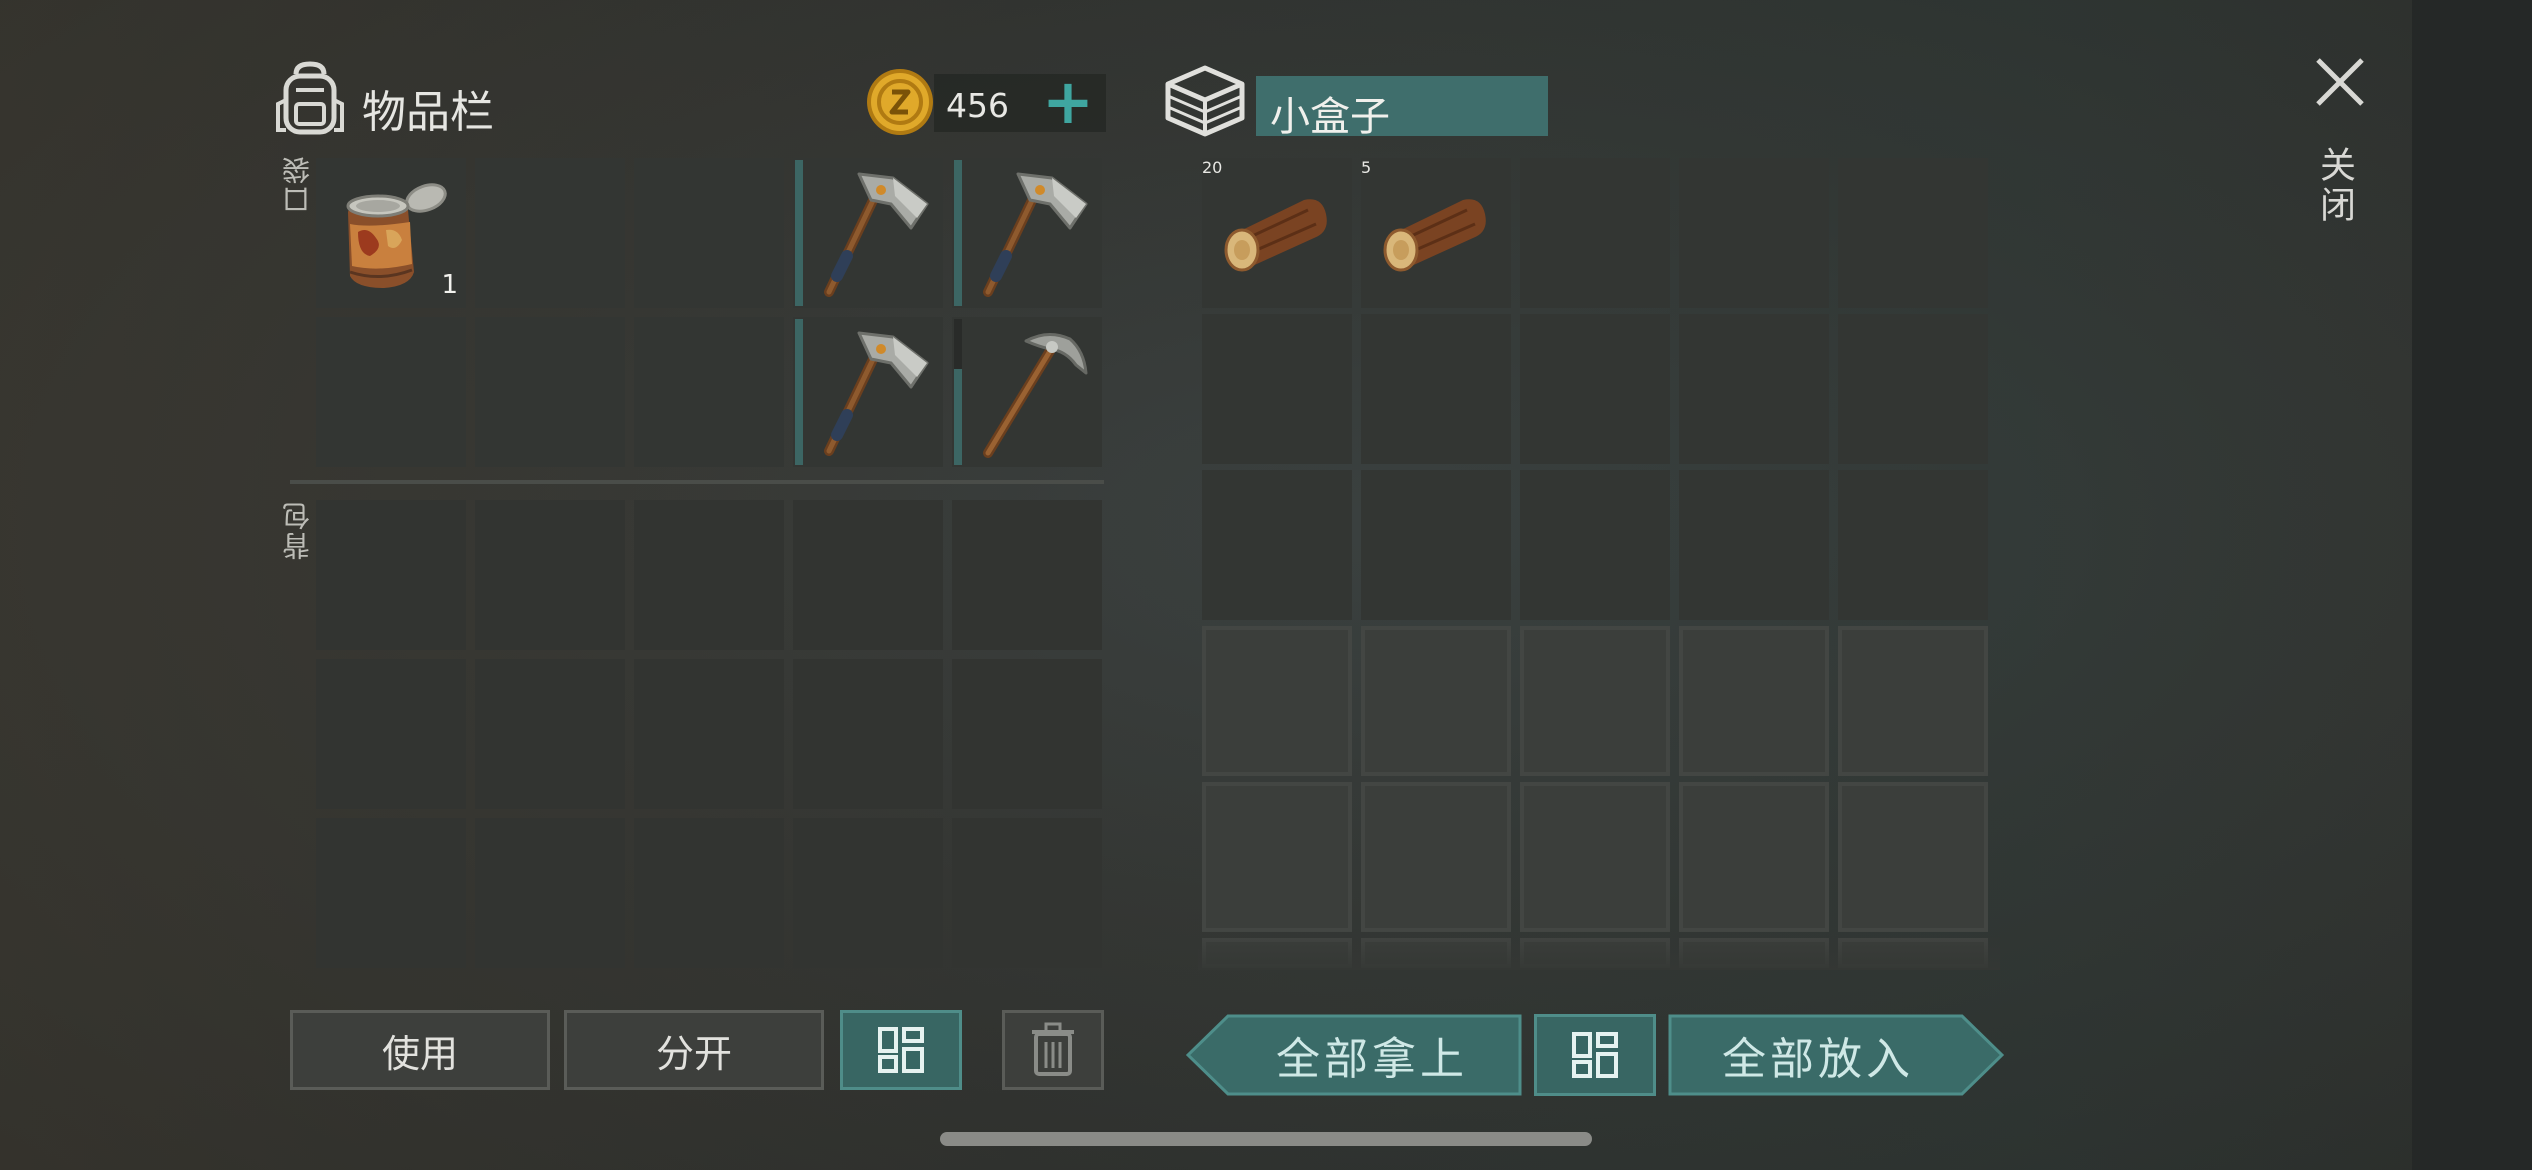 The image size is (2532, 1170). What do you see at coordinates (697, 482) in the screenshot?
I see `section-divider` at bounding box center [697, 482].